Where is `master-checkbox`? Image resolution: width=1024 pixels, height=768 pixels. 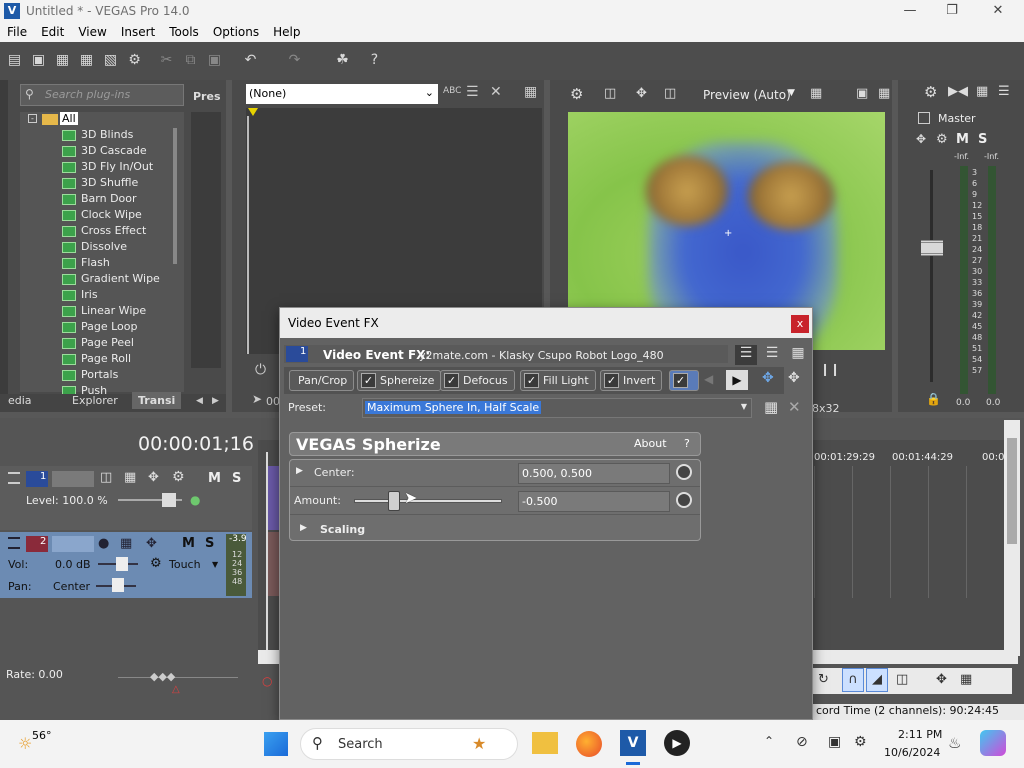
master-checkbox is located at coordinates (924, 118).